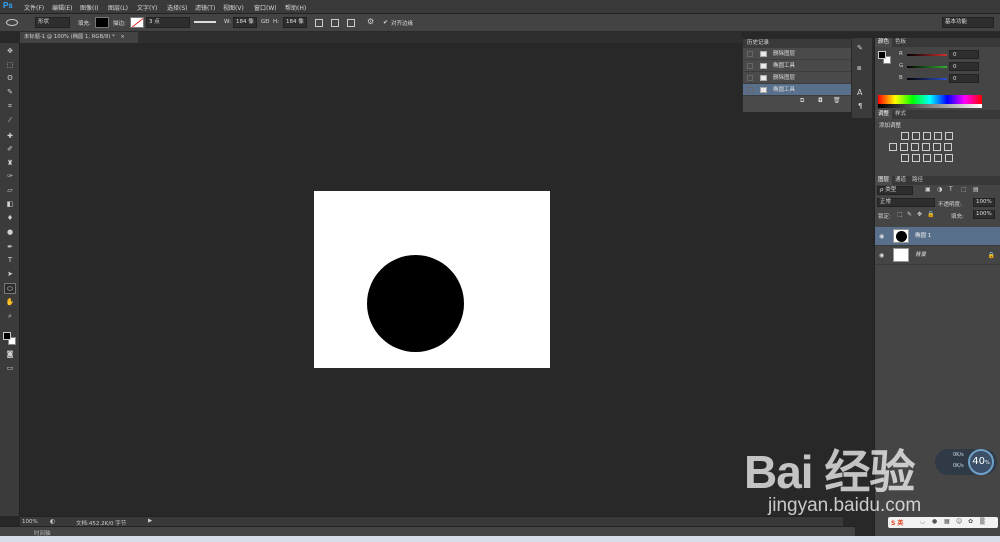 This screenshot has height=542, width=1000. What do you see at coordinates (984, 214) in the screenshot?
I see `fill-field: 100%` at bounding box center [984, 214].